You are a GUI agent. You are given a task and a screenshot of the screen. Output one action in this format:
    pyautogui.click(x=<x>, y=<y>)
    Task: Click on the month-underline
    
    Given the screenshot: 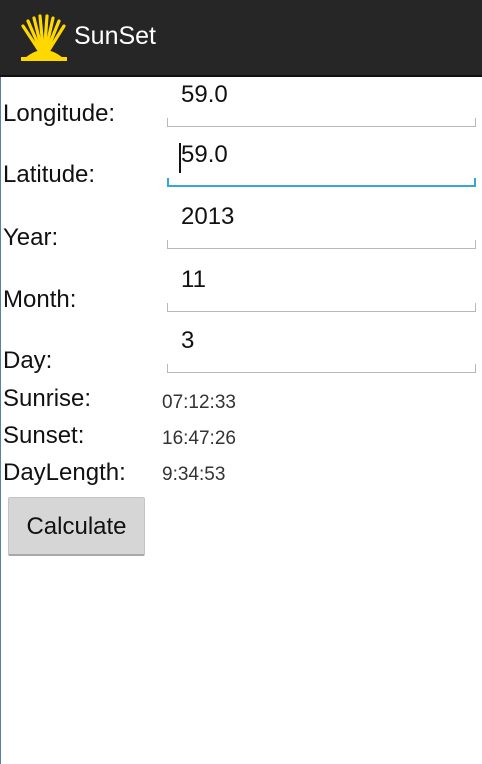 What is the action you would take?
    pyautogui.click(x=321, y=307)
    